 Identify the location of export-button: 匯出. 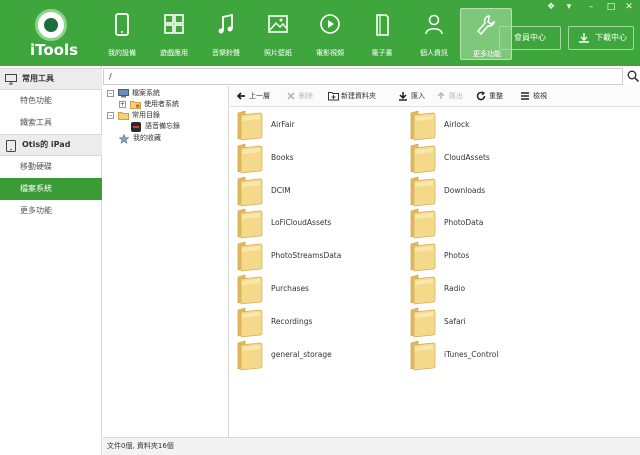
(449, 96).